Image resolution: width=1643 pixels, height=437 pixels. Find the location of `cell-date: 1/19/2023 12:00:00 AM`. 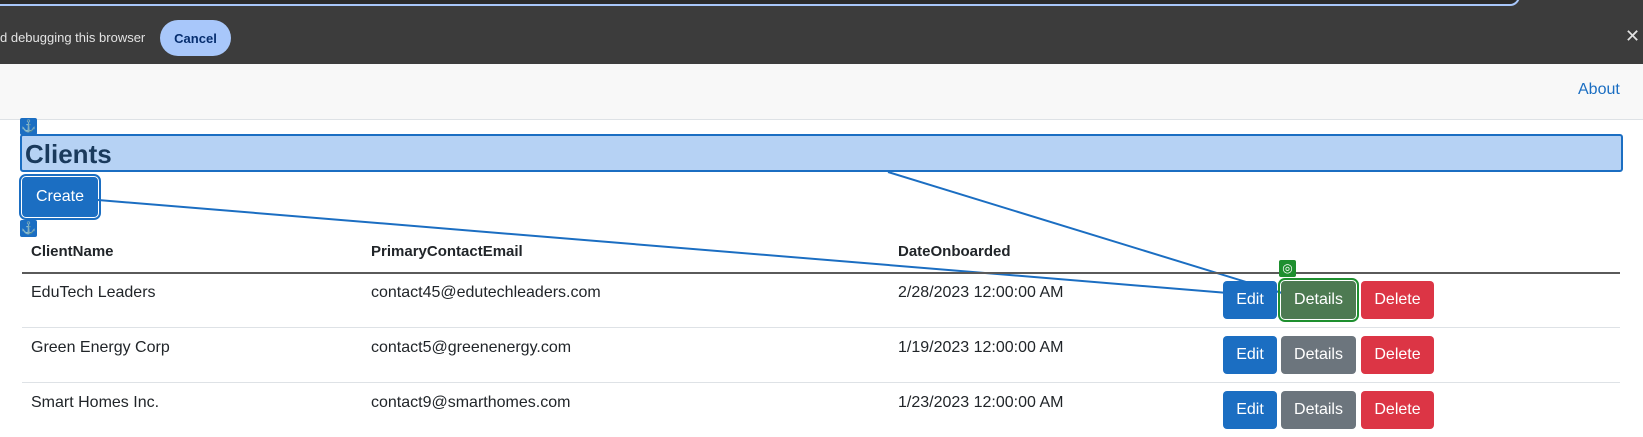

cell-date: 1/19/2023 12:00:00 AM is located at coordinates (981, 347).